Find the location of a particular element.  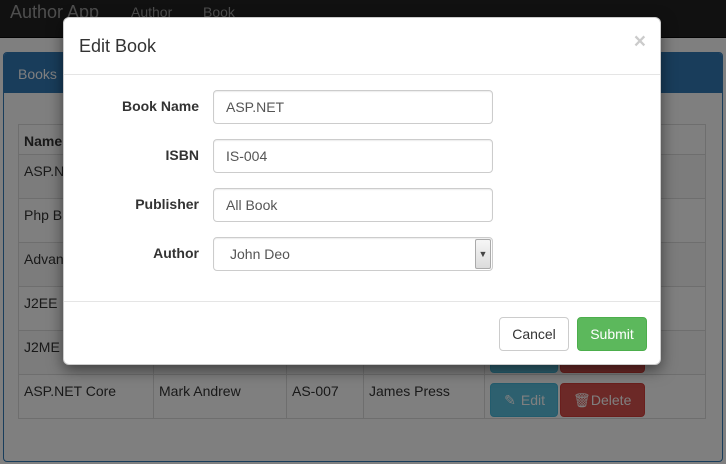

form-row-publisher: Publisher is located at coordinates (363, 205).